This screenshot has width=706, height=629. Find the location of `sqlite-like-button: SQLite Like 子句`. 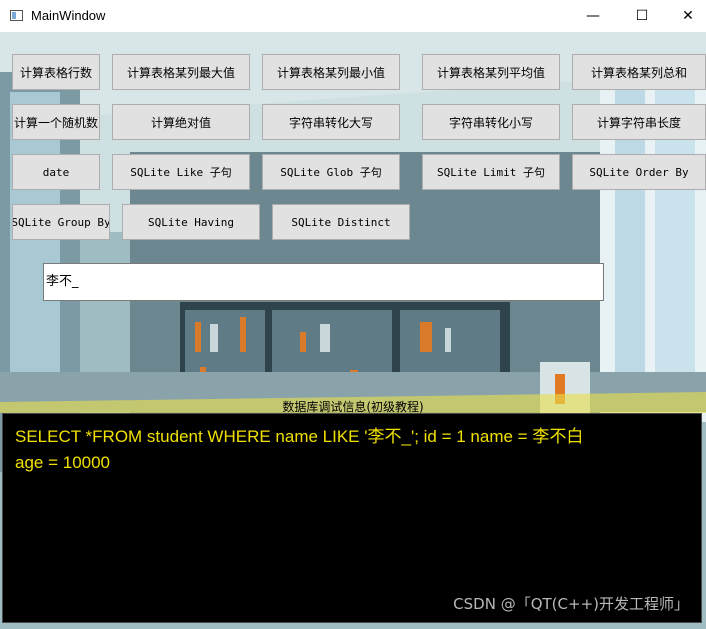

sqlite-like-button: SQLite Like 子句 is located at coordinates (181, 172).